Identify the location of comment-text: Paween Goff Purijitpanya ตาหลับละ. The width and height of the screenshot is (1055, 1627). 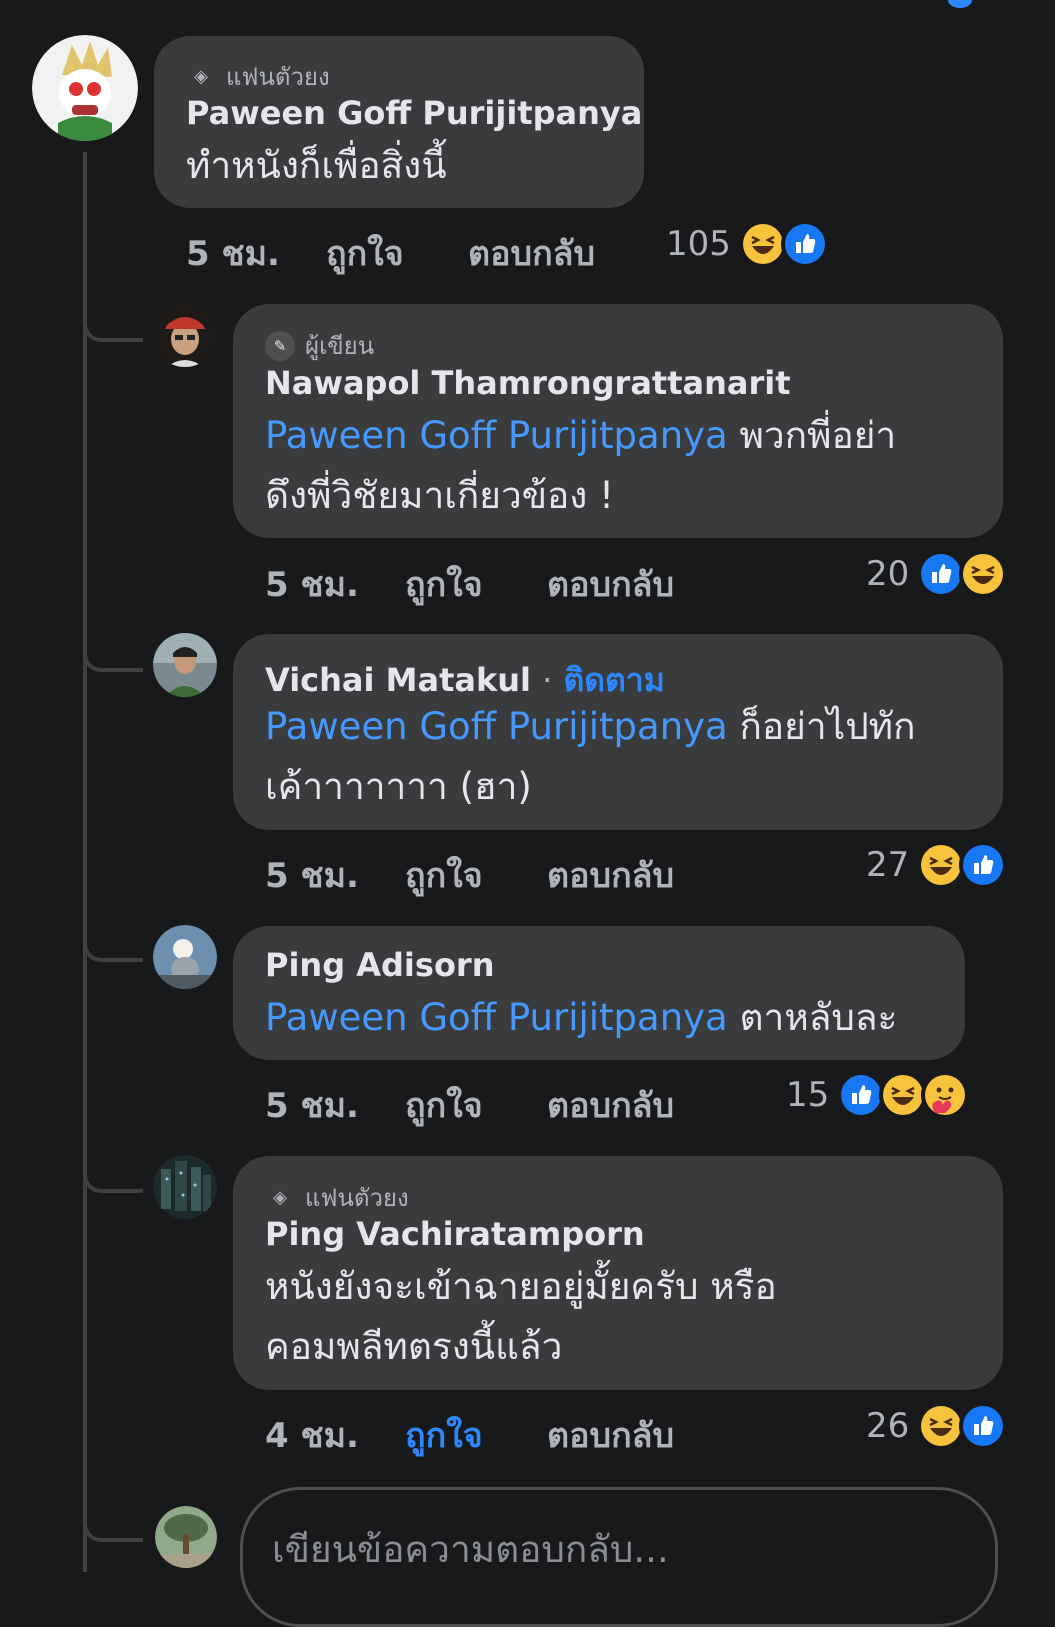
(581, 1017).